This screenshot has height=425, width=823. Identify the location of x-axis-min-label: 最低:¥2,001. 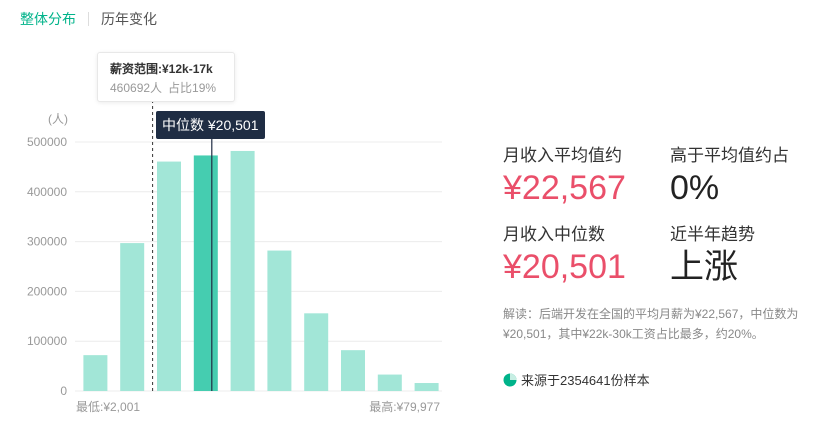
(108, 407).